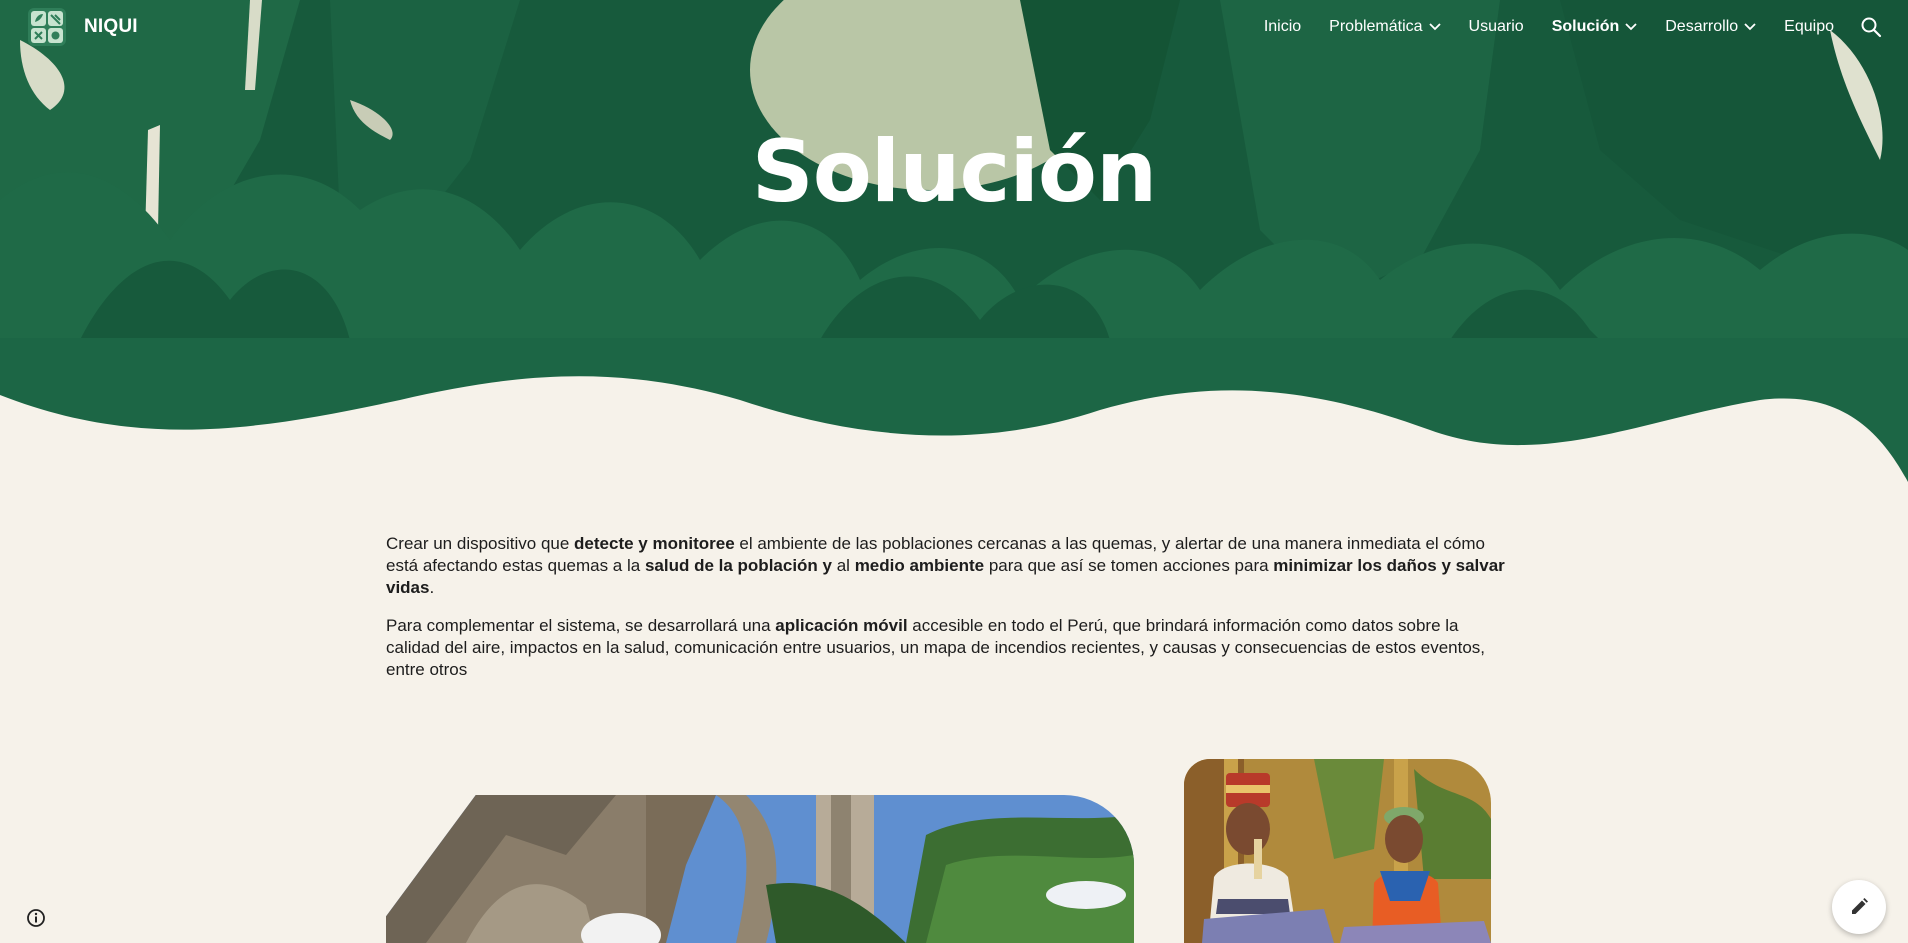 Image resolution: width=1908 pixels, height=943 pixels. Describe the element at coordinates (954, 172) in the screenshot. I see `page-title: Solución` at that location.